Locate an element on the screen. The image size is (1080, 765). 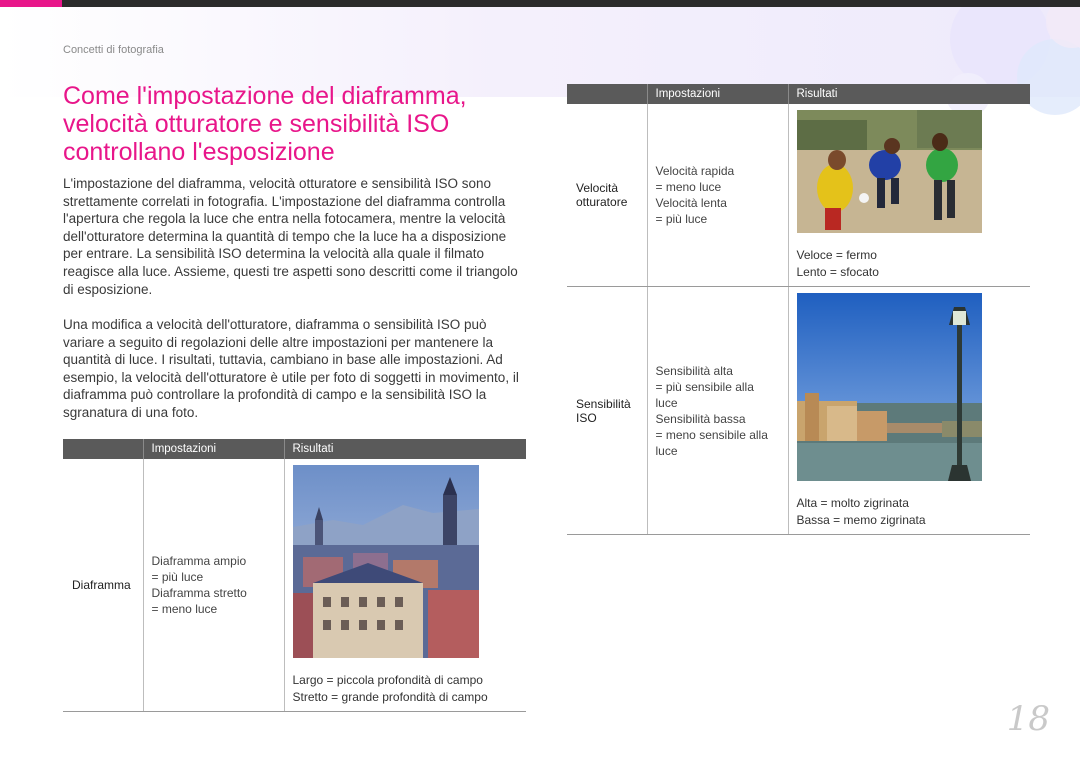
aperture-label: Diaframma is located at coordinates (103, 585).